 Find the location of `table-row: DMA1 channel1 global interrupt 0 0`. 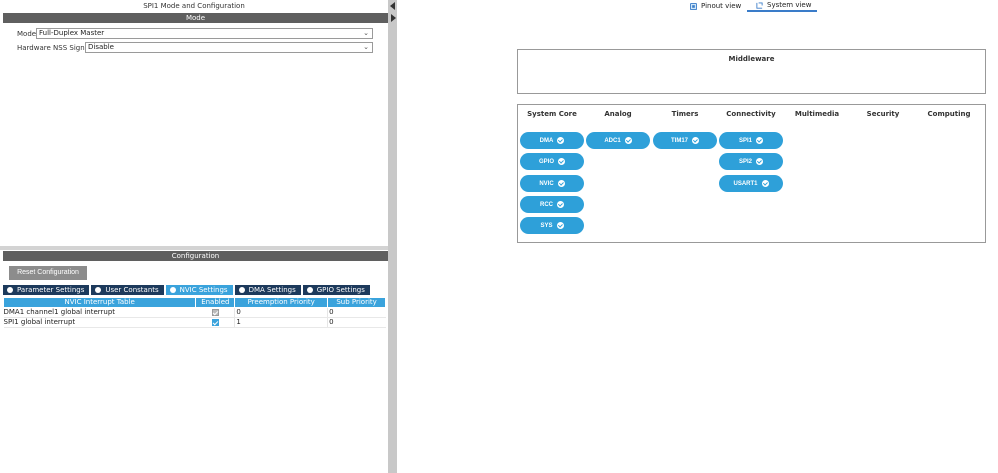

table-row: DMA1 channel1 global interrupt 0 0 is located at coordinates (194, 312).